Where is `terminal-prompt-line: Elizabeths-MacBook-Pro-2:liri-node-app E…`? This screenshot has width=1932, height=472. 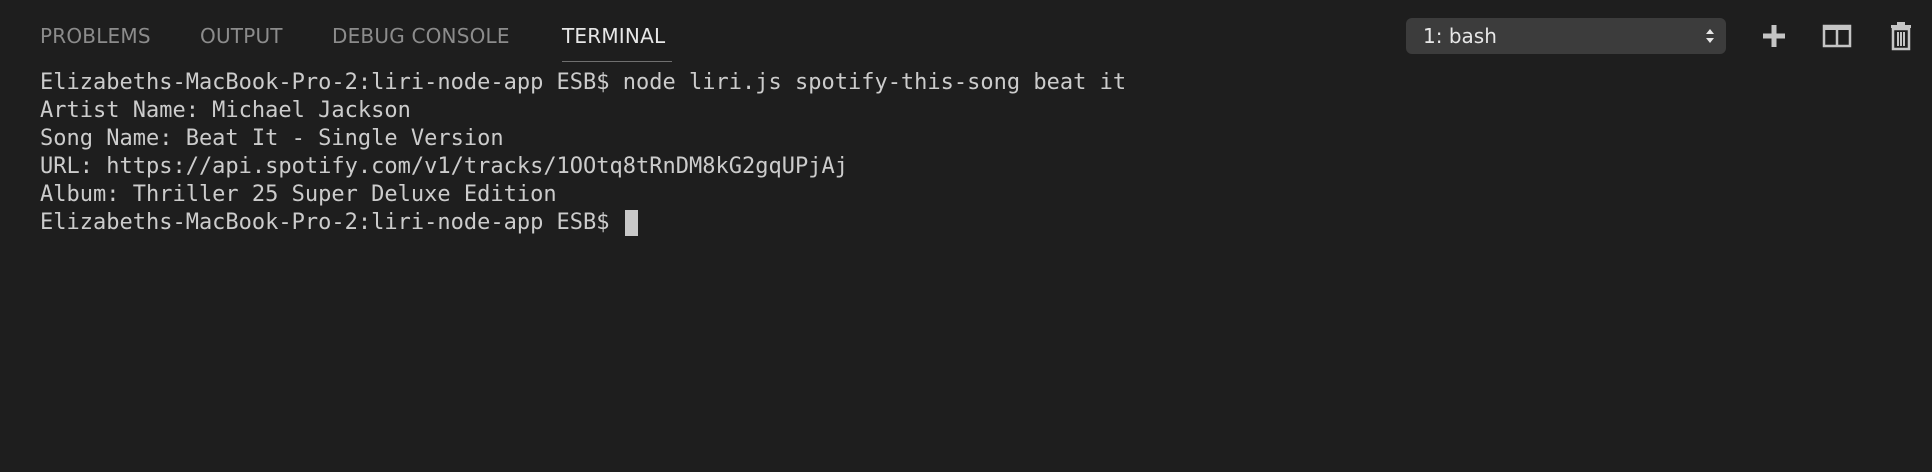
terminal-prompt-line: Elizabeths-MacBook-Pro-2:liri-node-app E… is located at coordinates (970, 223).